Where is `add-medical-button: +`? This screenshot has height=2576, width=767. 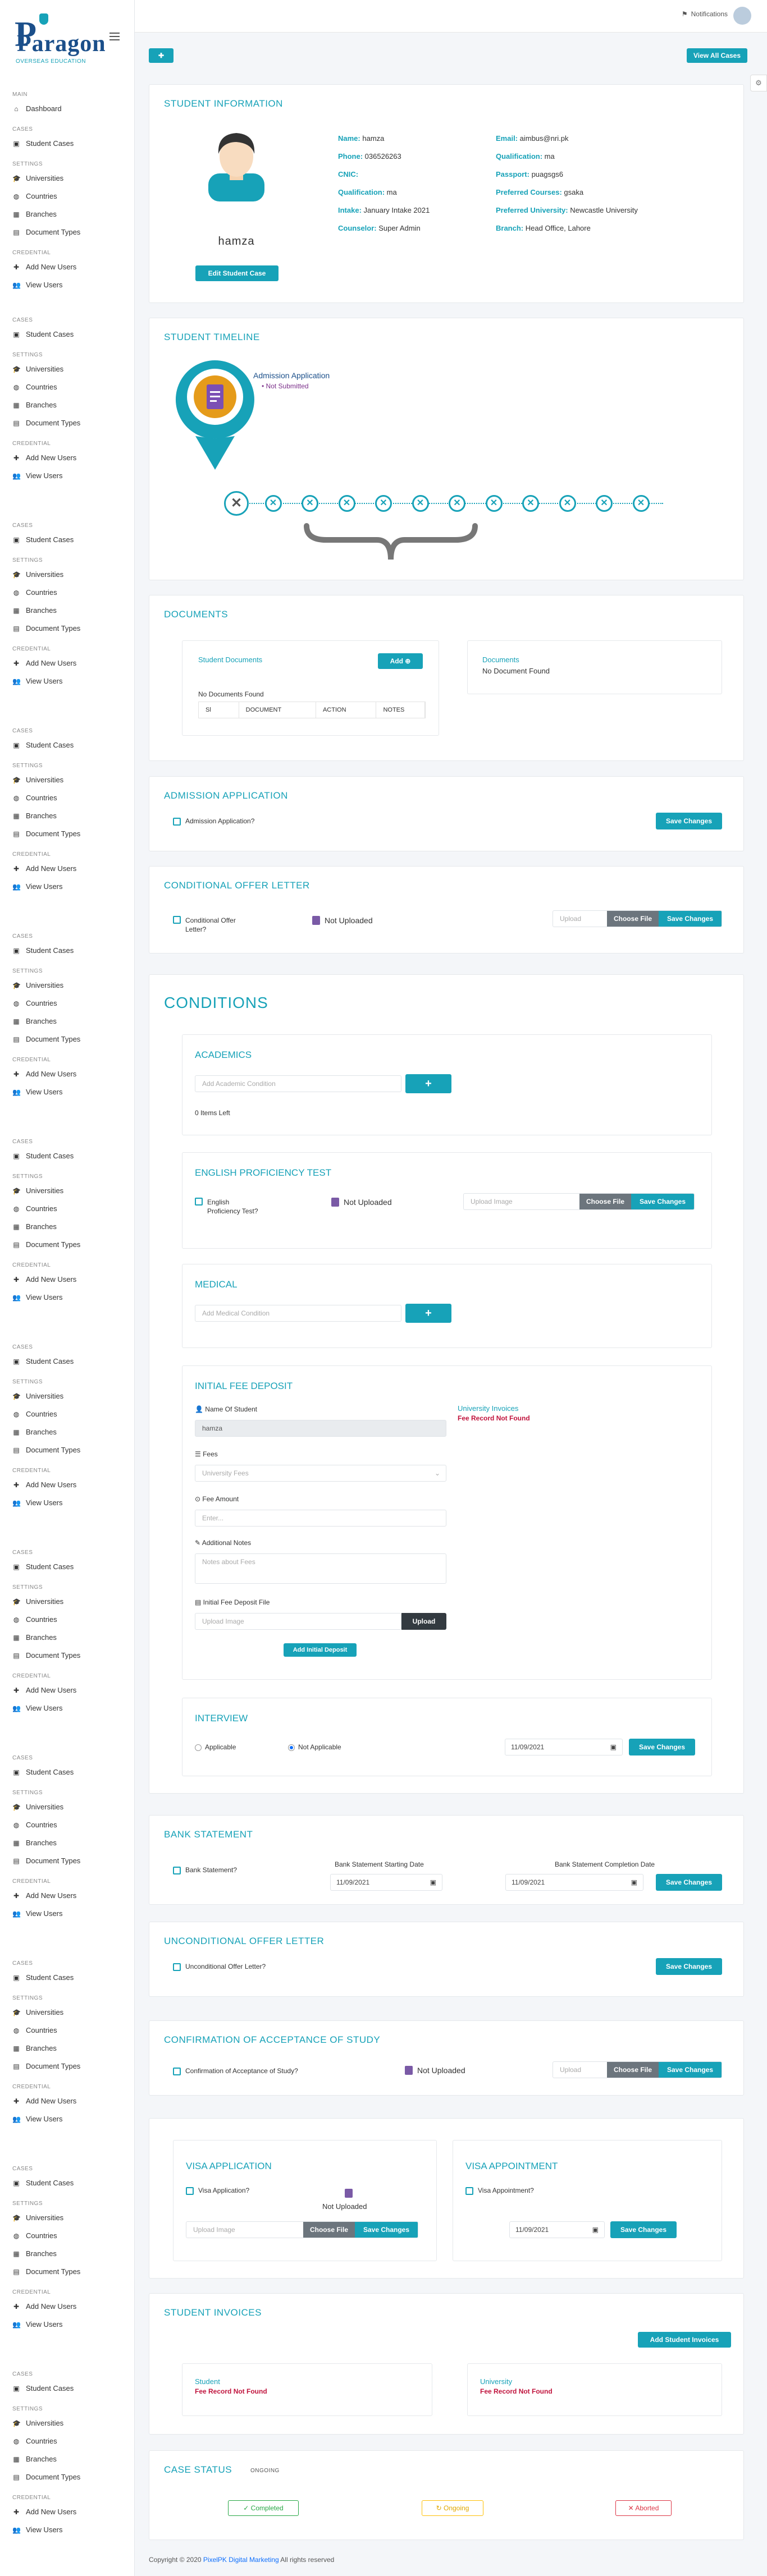 add-medical-button: + is located at coordinates (428, 1313).